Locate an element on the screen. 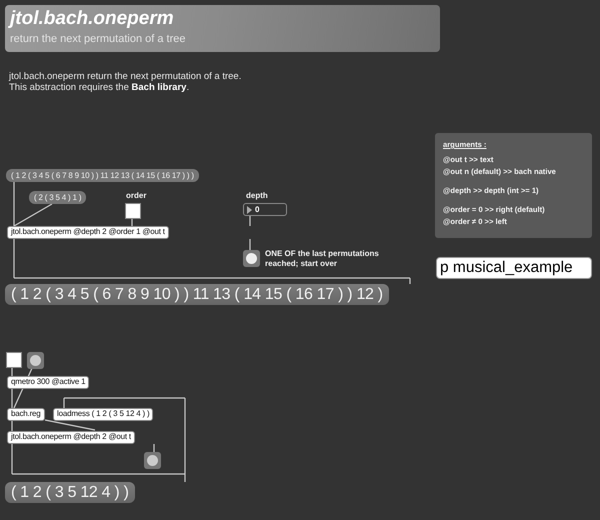 The image size is (600, 520). message-box: ( 1 2 ( 3 4 5 ( 6 7 8 9 10 ) ) 11 12 13 ( 14 15 ( 16 17 ) ) ) is located at coordinates (102, 175).